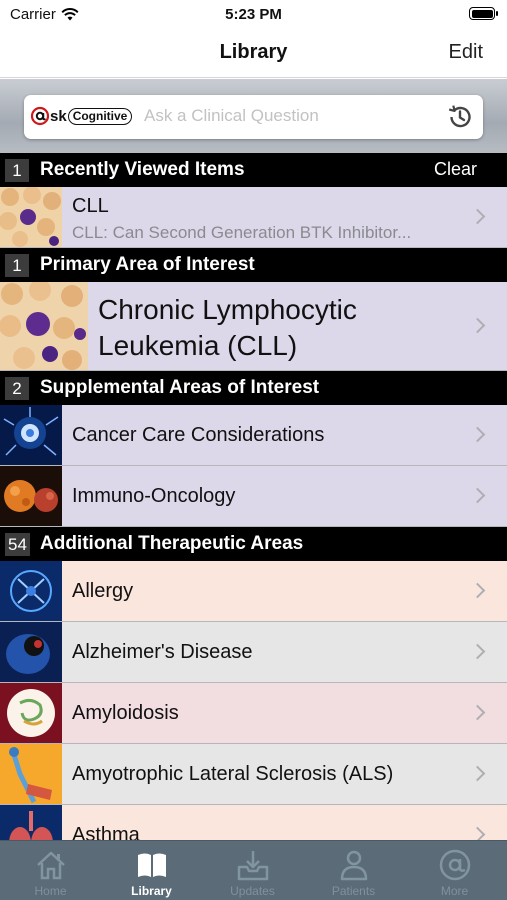  What do you see at coordinates (44, 326) in the screenshot?
I see `cll-cells-thumbnail-large` at bounding box center [44, 326].